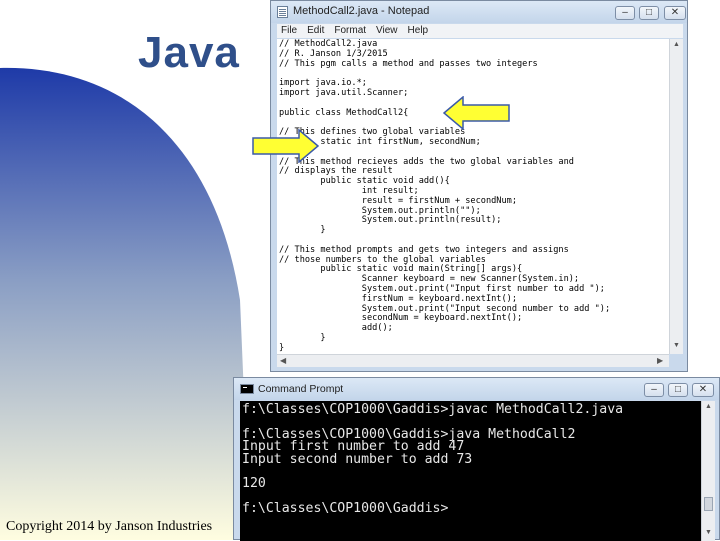 Image resolution: width=720 pixels, height=541 pixels. I want to click on notepad-horizontal-scrollbar: ◀ ▶, so click(473, 360).